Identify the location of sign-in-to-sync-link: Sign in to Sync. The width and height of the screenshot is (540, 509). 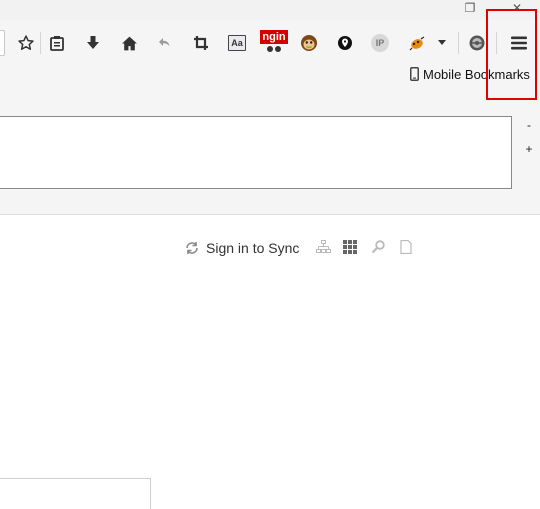
(241, 248).